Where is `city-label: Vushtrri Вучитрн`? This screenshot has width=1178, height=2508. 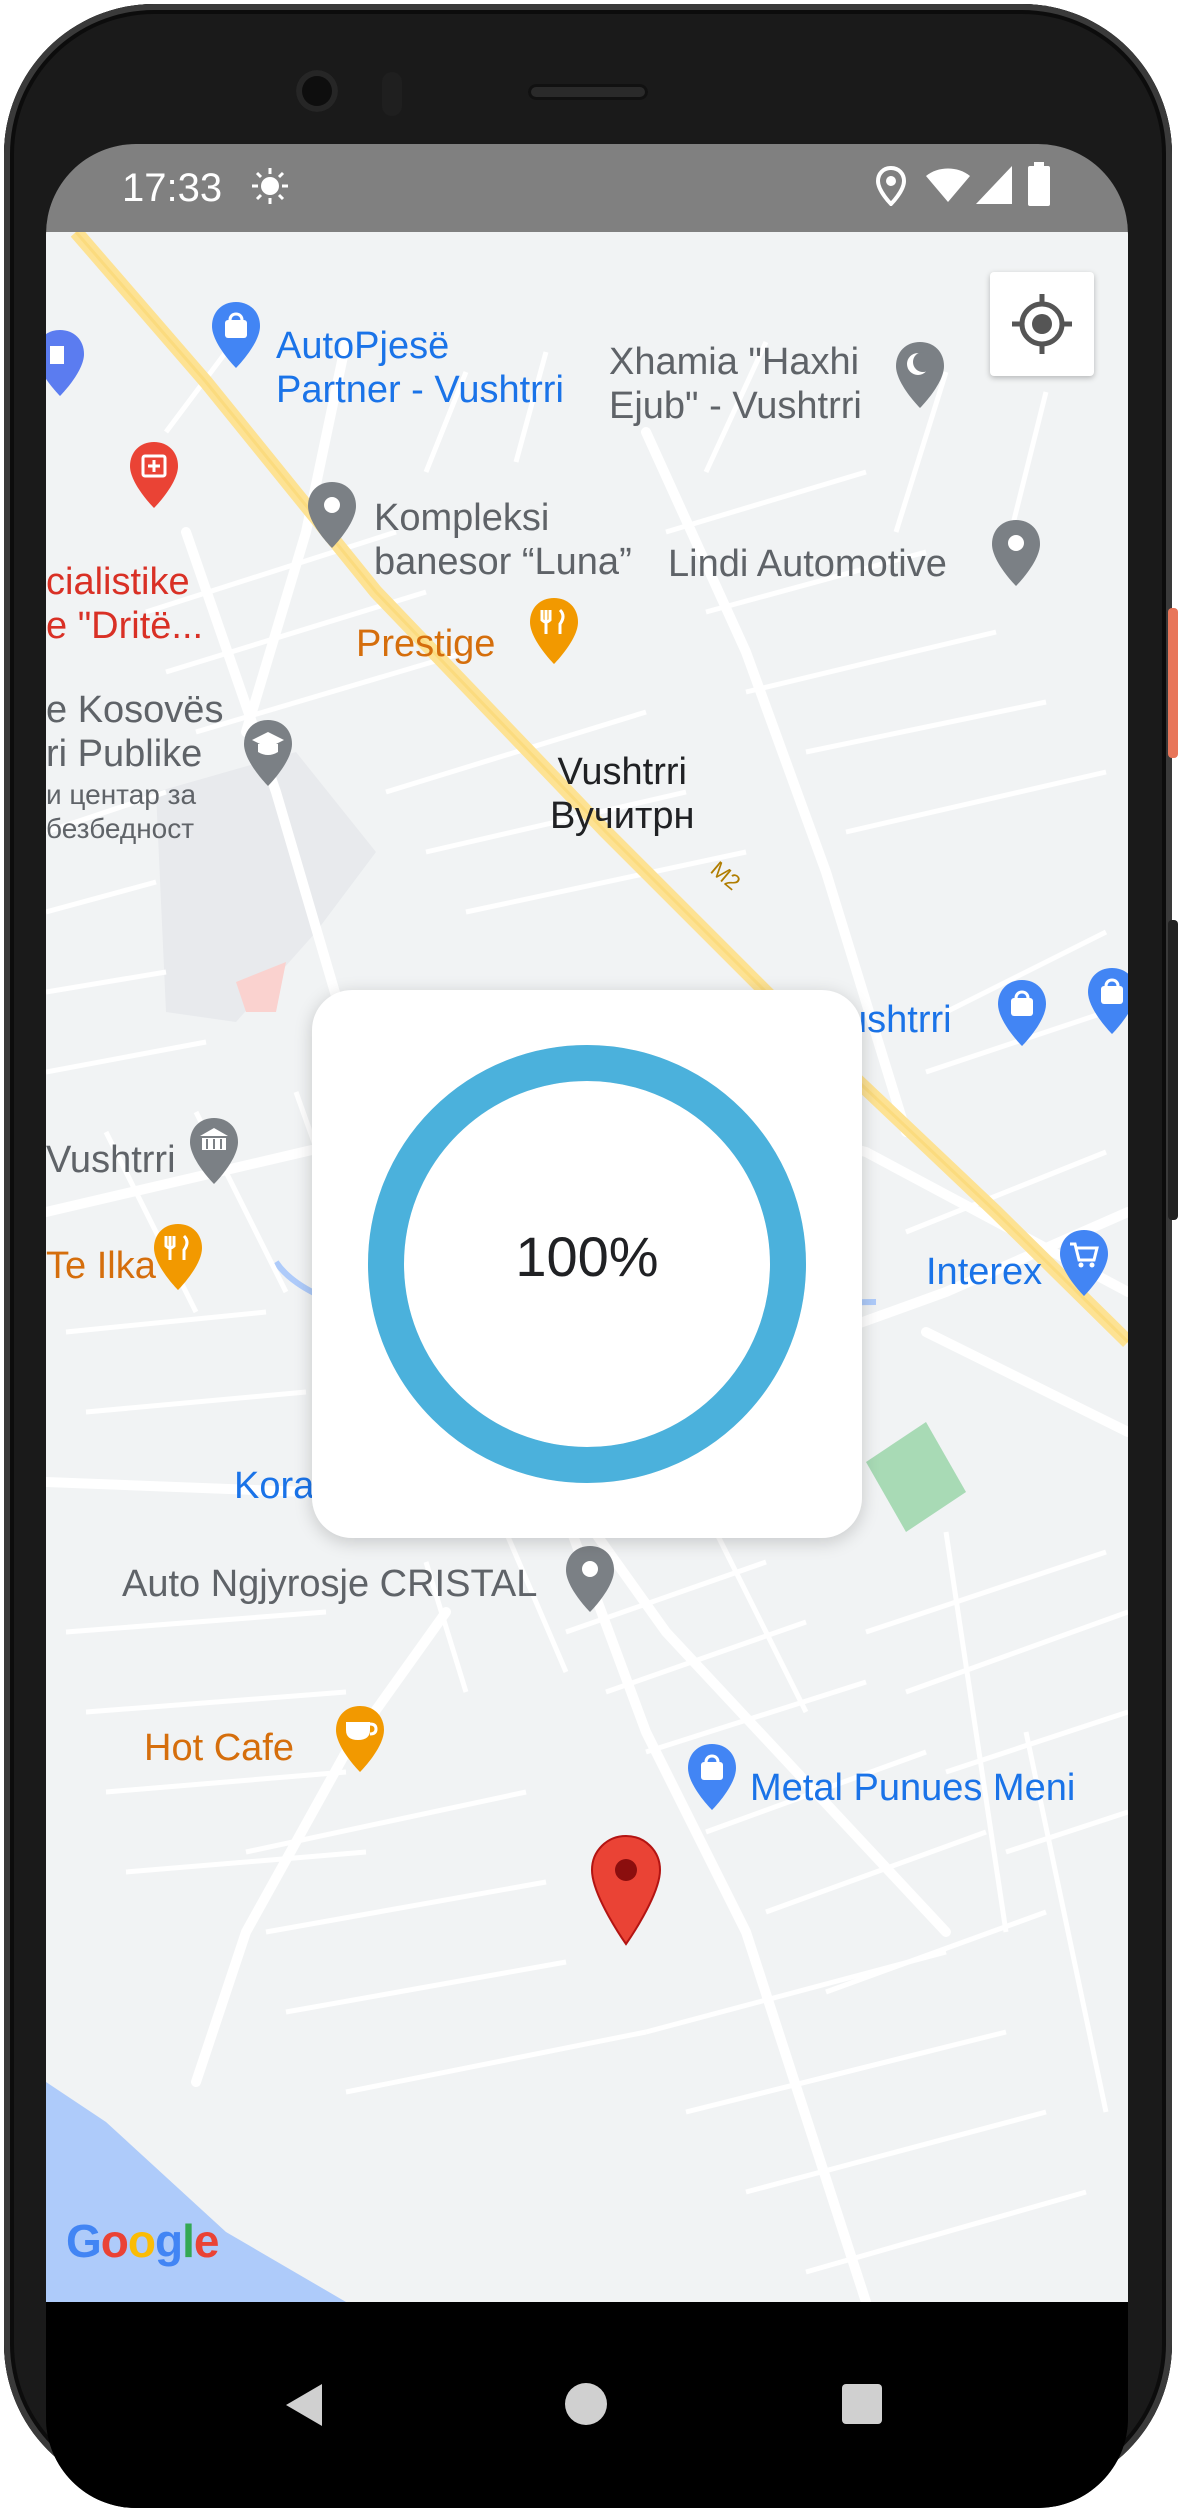
city-label: Vushtrri Вучитрн is located at coordinates (622, 794).